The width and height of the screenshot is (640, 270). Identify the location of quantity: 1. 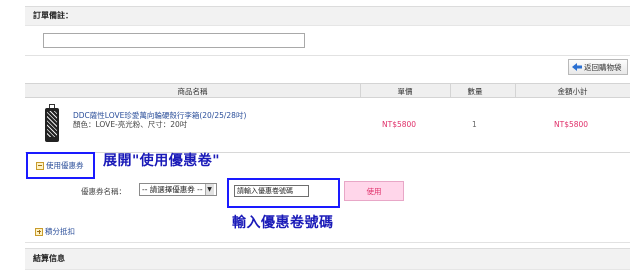
(474, 124).